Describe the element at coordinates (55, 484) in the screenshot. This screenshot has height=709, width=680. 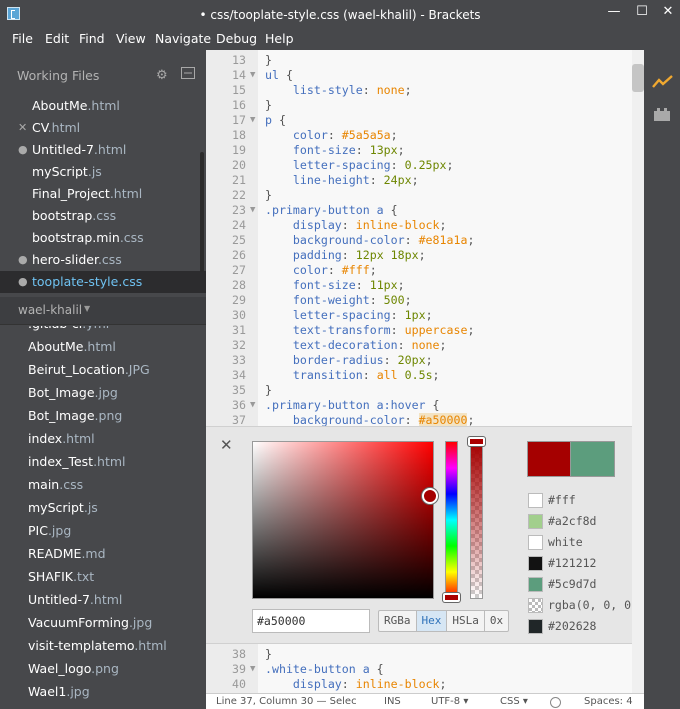
I see `project-file-item: main.css` at that location.